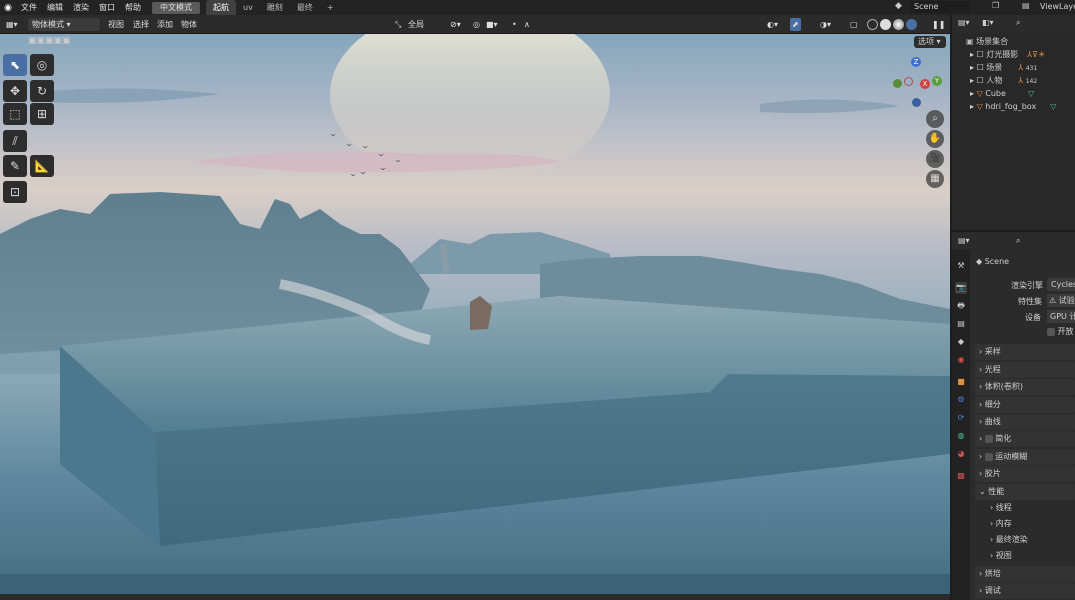  What do you see at coordinates (15, 166) in the screenshot?
I see `draw-tool-icon: ✎` at bounding box center [15, 166].